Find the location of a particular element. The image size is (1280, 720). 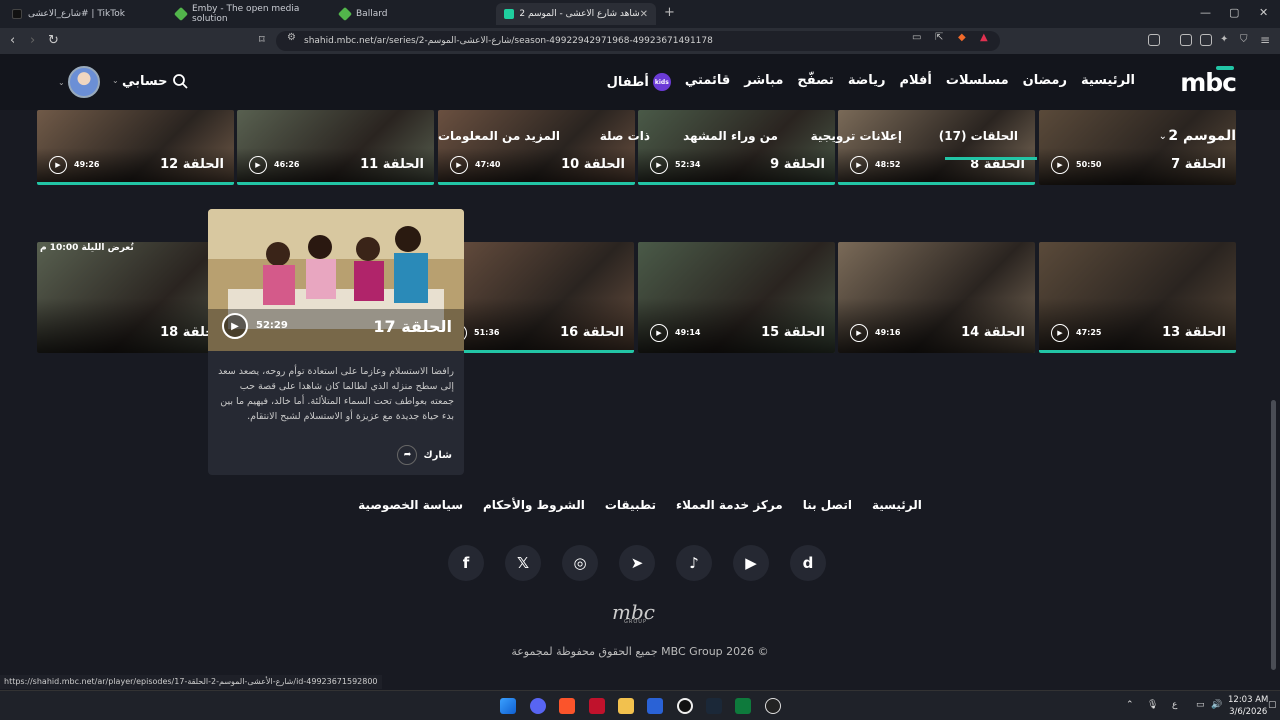

sidebar-icon is located at coordinates (1186, 40).